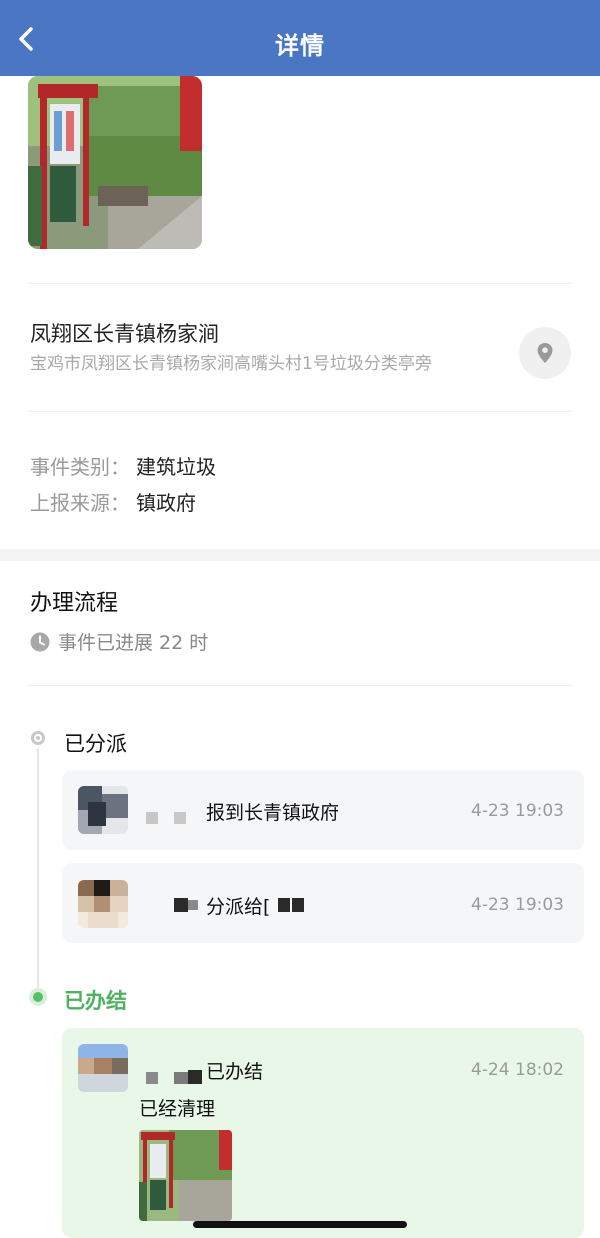 The image size is (600, 1238). I want to click on page-title: 详情, so click(300, 46).